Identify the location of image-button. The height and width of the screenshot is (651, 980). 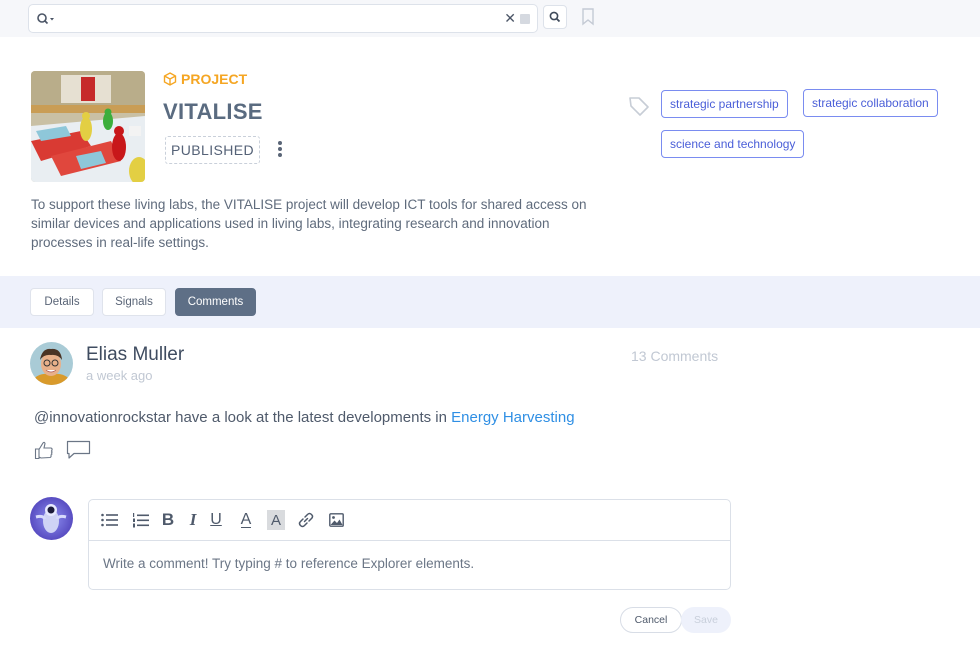
(336, 520).